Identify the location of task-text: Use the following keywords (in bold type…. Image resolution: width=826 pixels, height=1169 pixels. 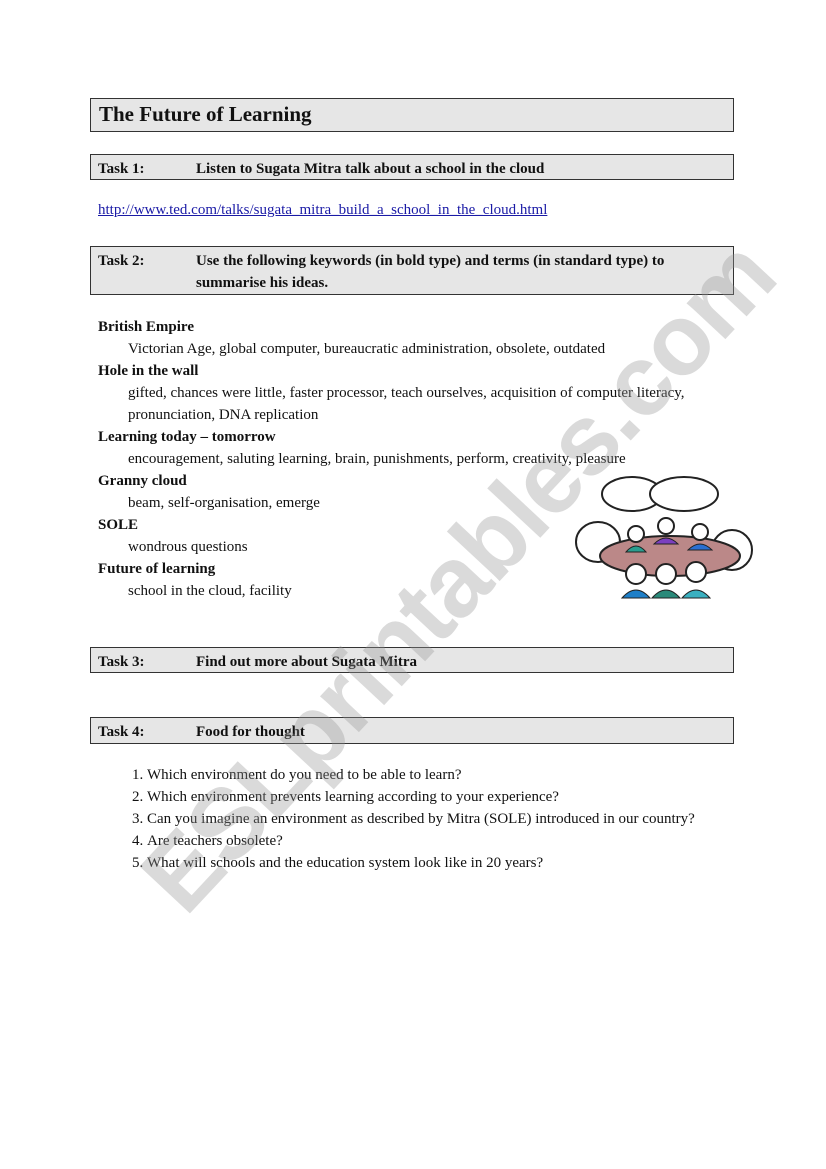
(430, 272).